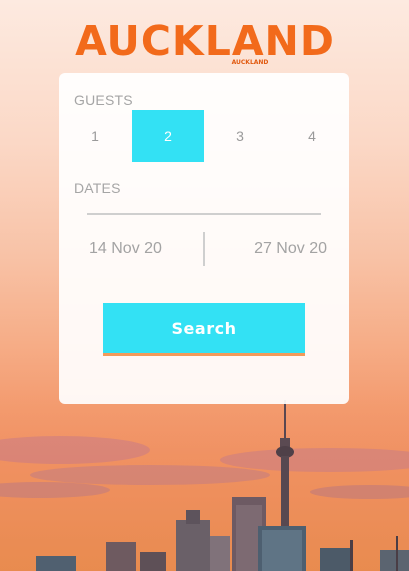  I want to click on auckland-logo: AUCKLAND AUCKLAND, so click(205, 44).